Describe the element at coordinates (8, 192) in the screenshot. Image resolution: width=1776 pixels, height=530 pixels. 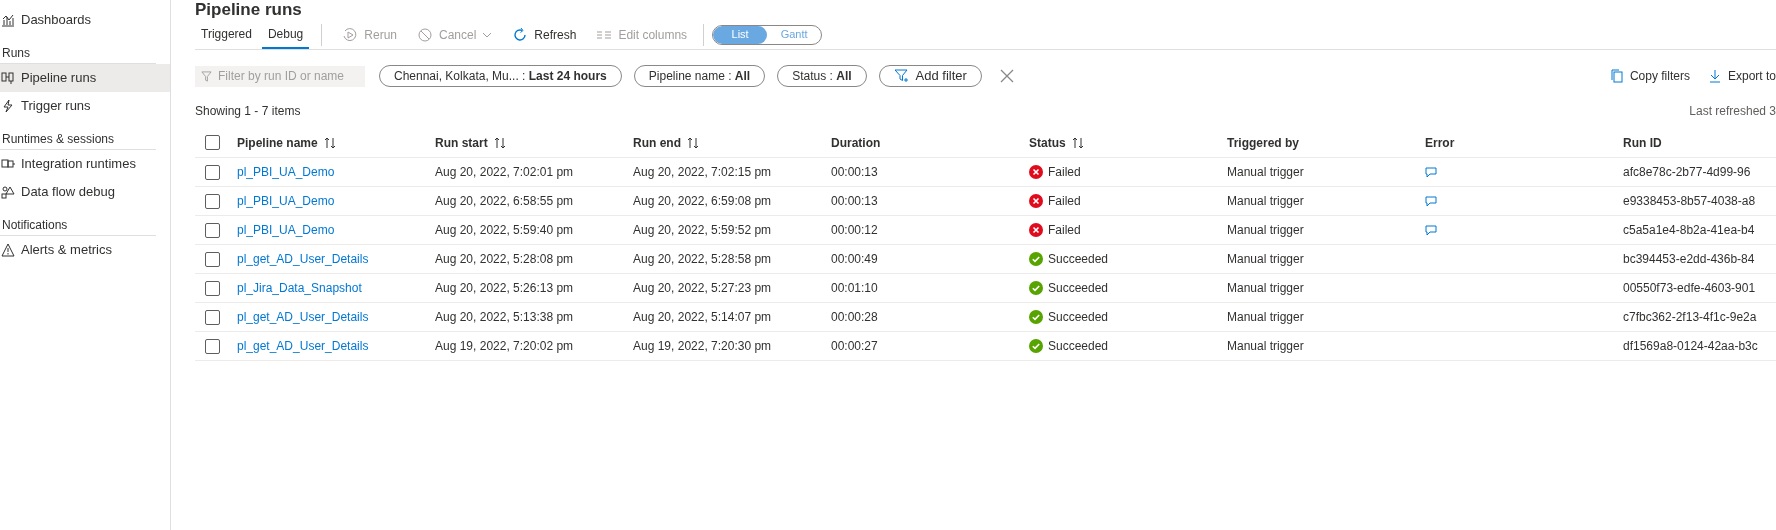
I see `shapes-icon` at that location.